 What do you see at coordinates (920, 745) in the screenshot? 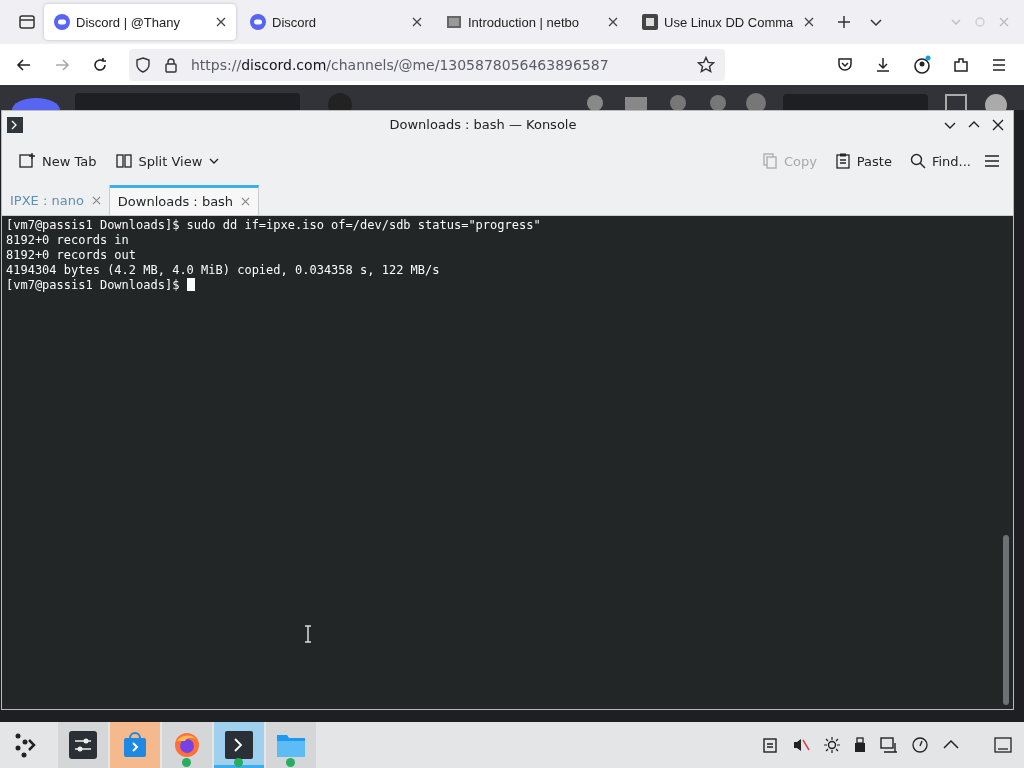
I see `gauge-icon` at bounding box center [920, 745].